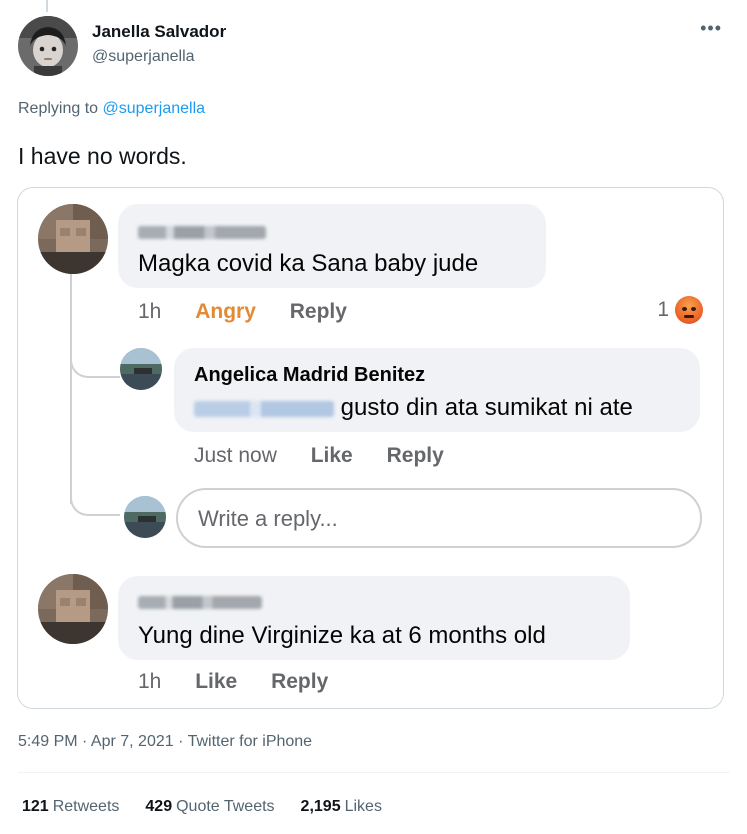  I want to click on more-icon: •••, so click(711, 28).